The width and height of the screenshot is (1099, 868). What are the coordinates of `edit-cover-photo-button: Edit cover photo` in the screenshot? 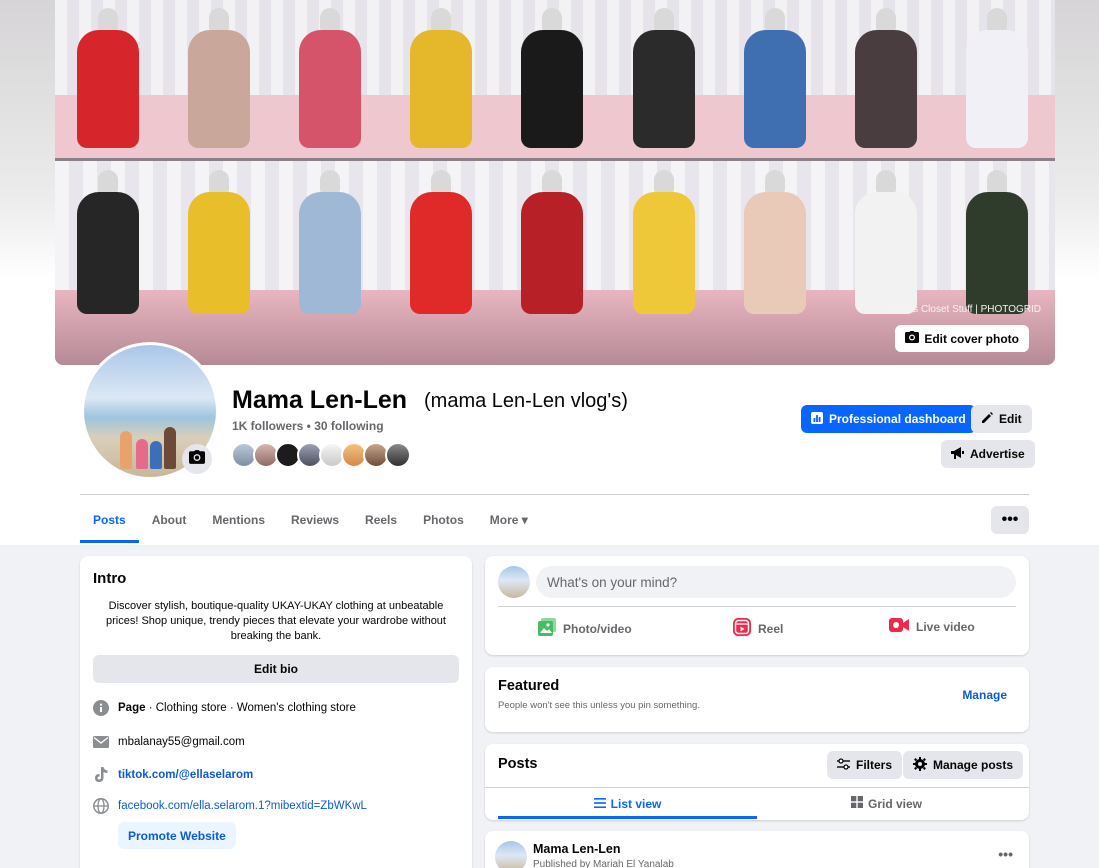 It's located at (962, 338).